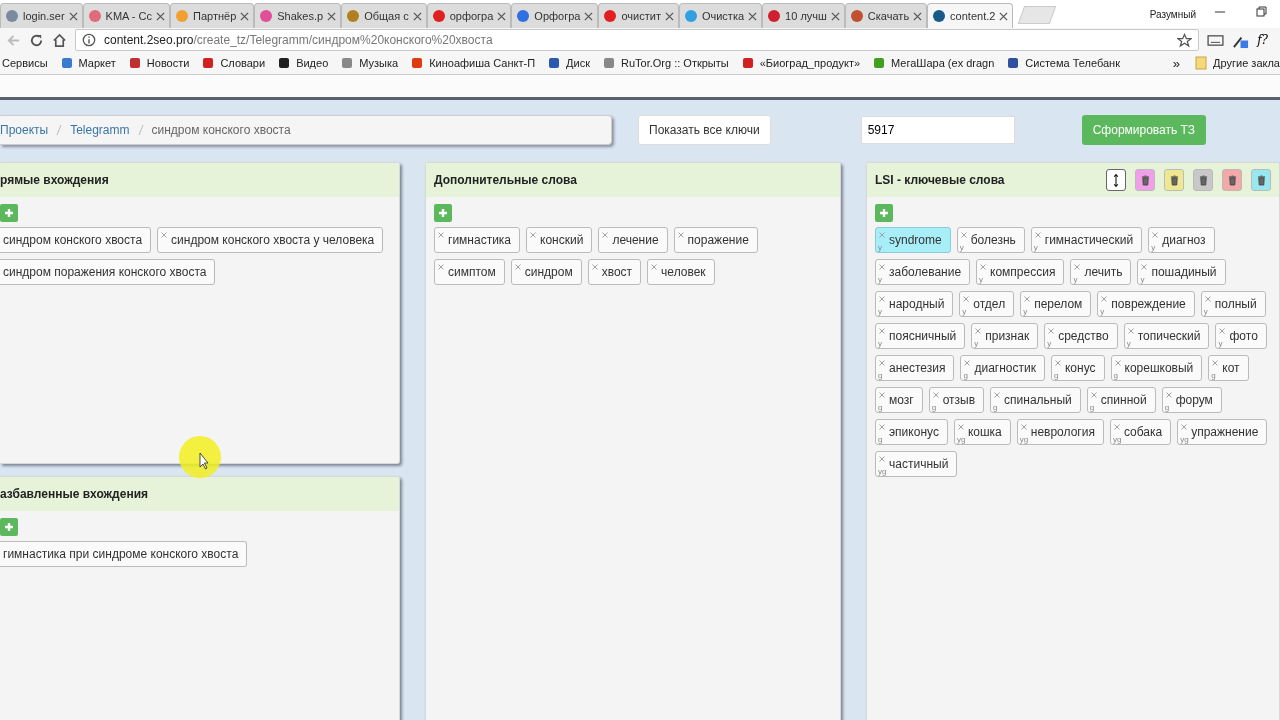 The height and width of the screenshot is (720, 1280). I want to click on bookmark-item: МегаШара (ex dragn, so click(933, 63).